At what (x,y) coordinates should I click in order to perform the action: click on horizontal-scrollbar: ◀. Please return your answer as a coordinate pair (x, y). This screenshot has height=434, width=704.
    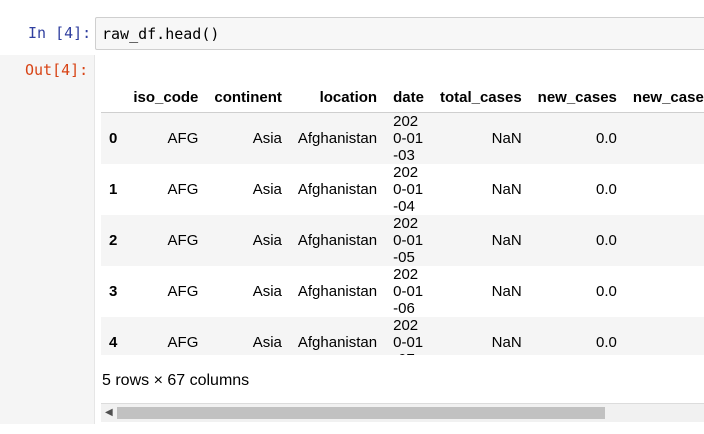
    Looking at the image, I should click on (402, 412).